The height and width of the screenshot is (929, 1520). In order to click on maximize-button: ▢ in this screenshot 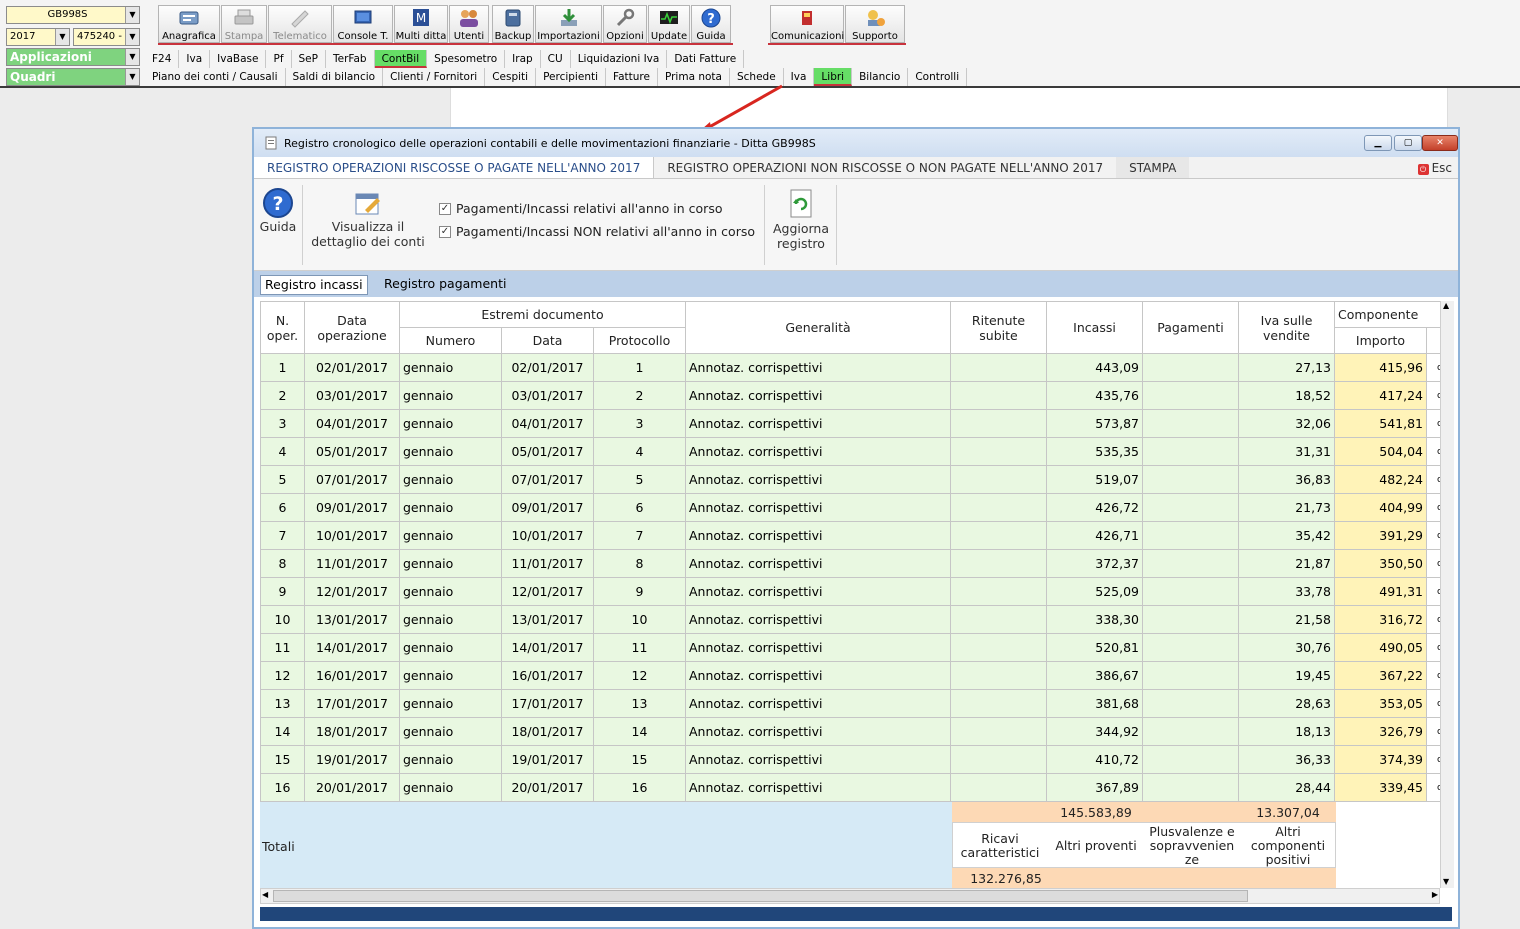, I will do `click(1408, 143)`.